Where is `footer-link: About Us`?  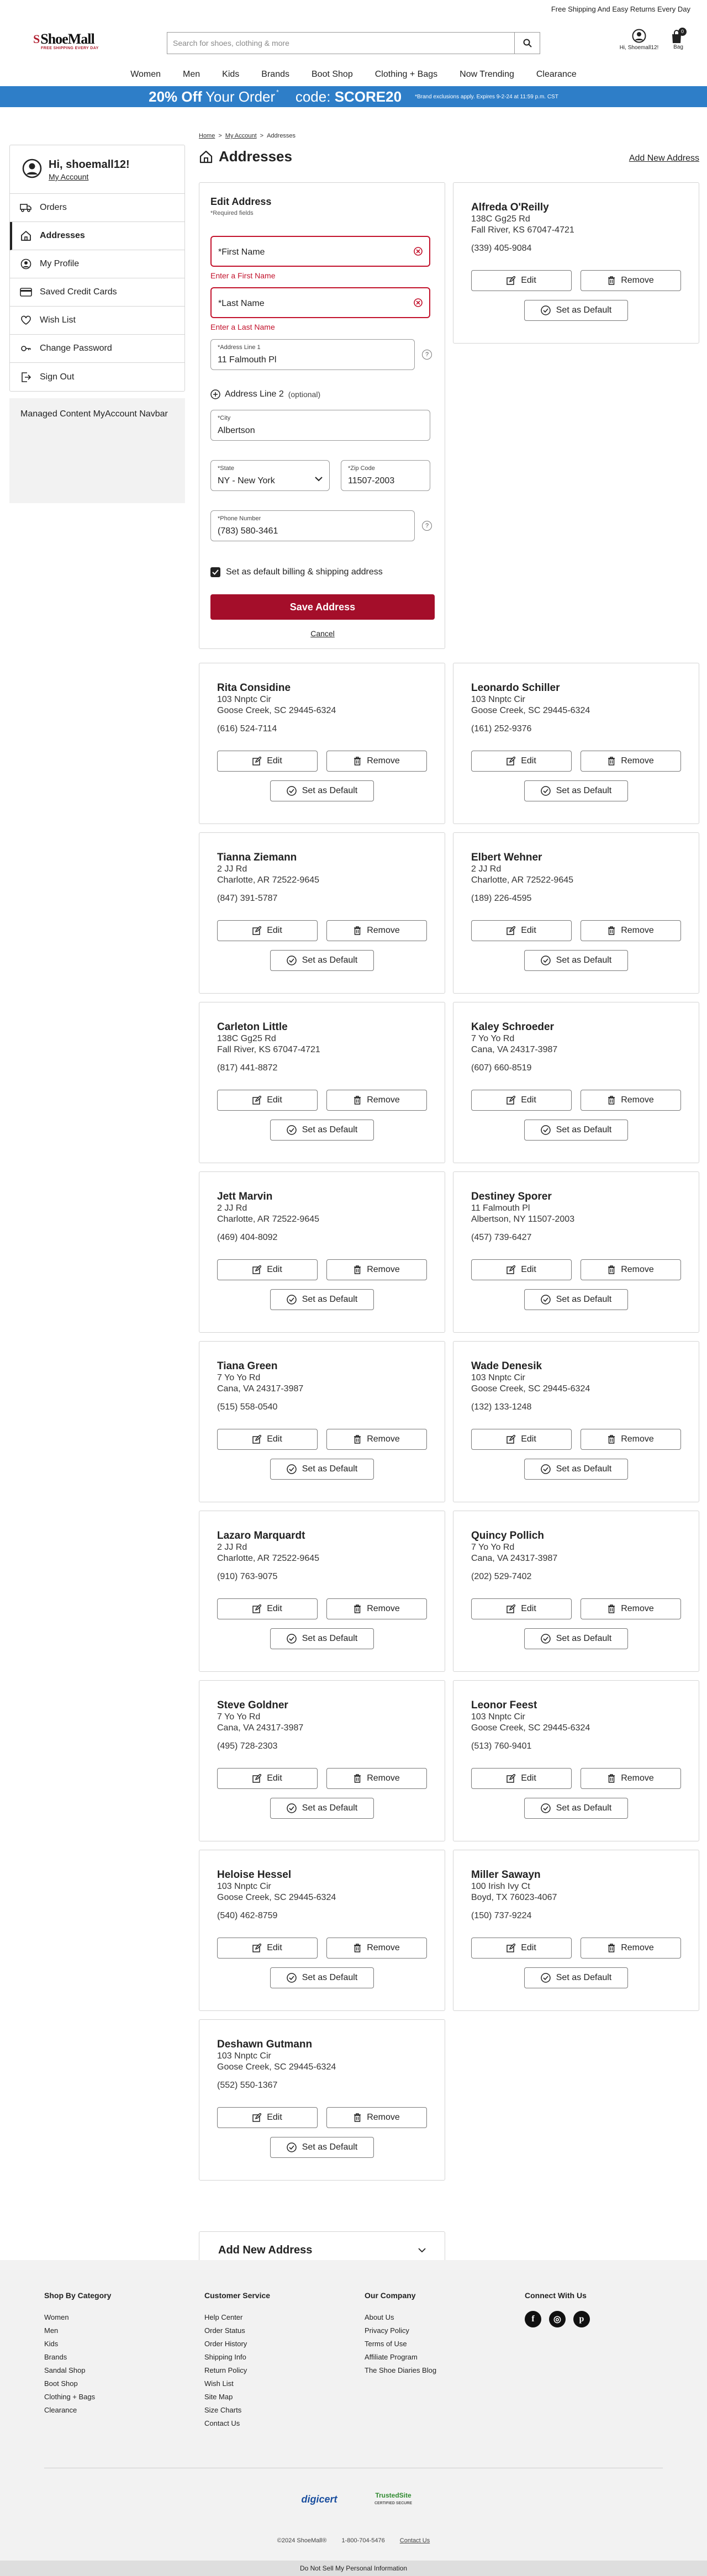
footer-link: About Us is located at coordinates (445, 2317).